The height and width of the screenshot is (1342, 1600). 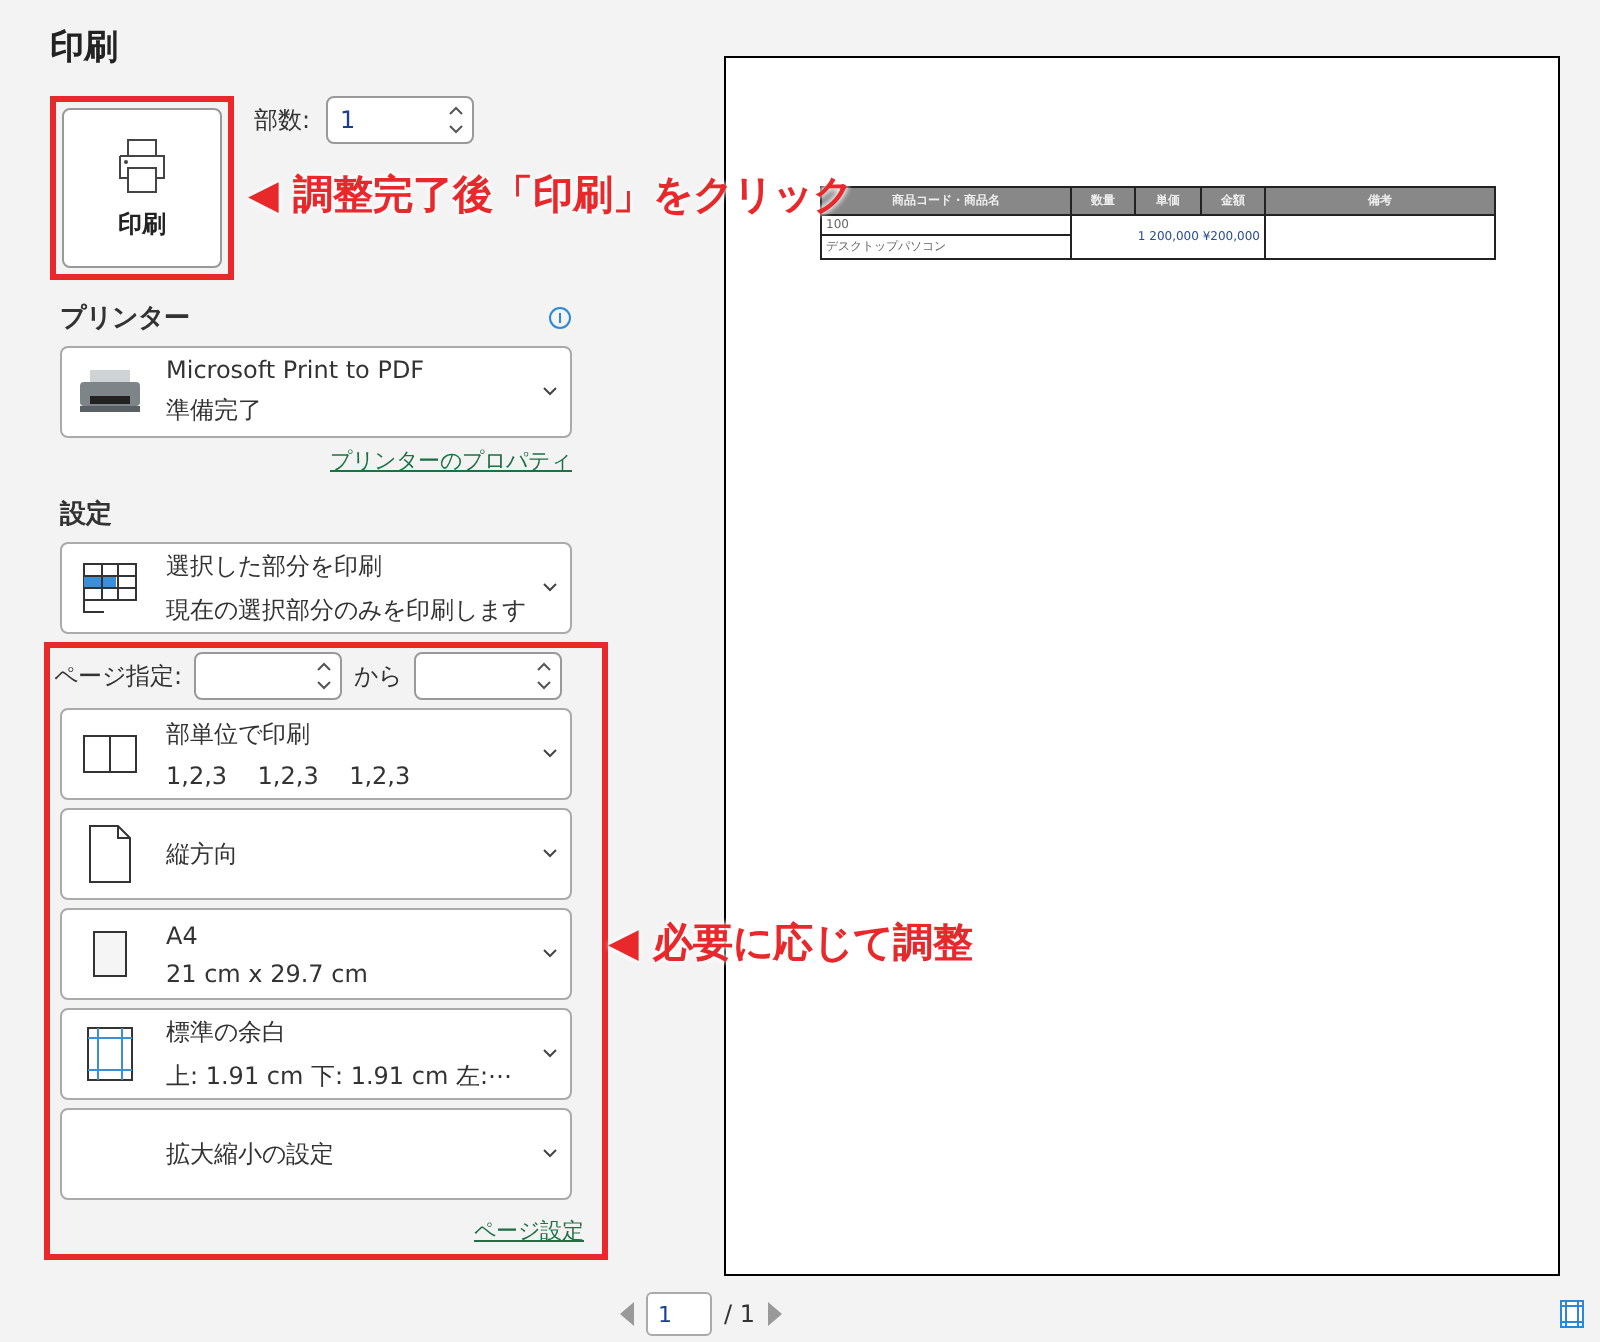 I want to click on option-detail: 上: 1.91 cm 下: 1.91 cm 左:⋯, so click(x=340, y=1076).